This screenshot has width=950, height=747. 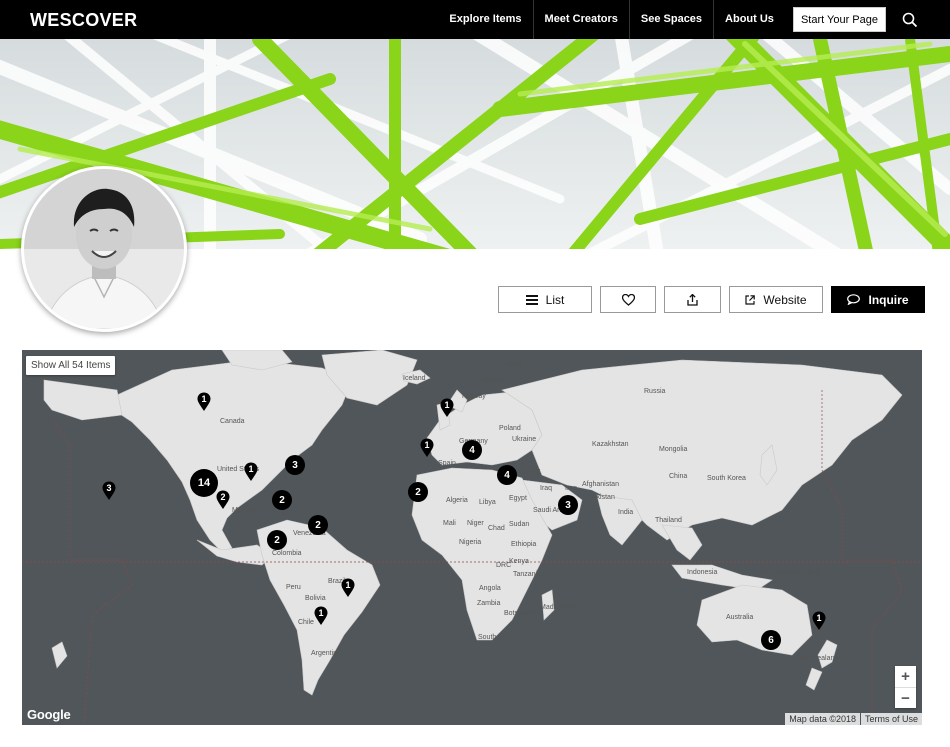 I want to click on map-country-label: Botswana, so click(x=519, y=613).